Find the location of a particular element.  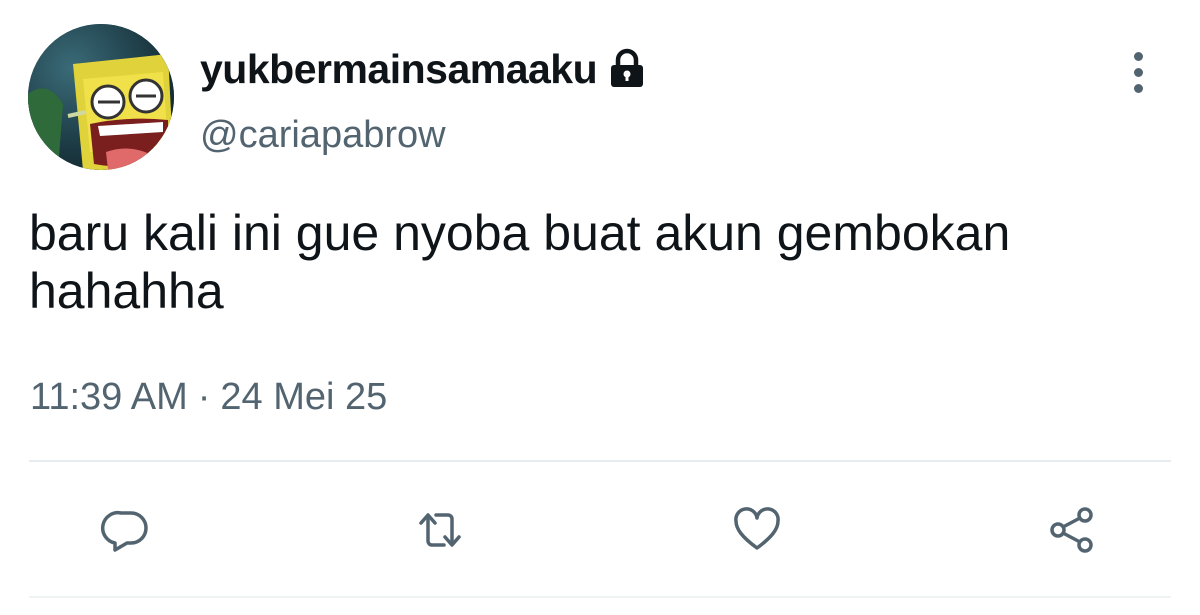

retweet-button is located at coordinates (440, 530).